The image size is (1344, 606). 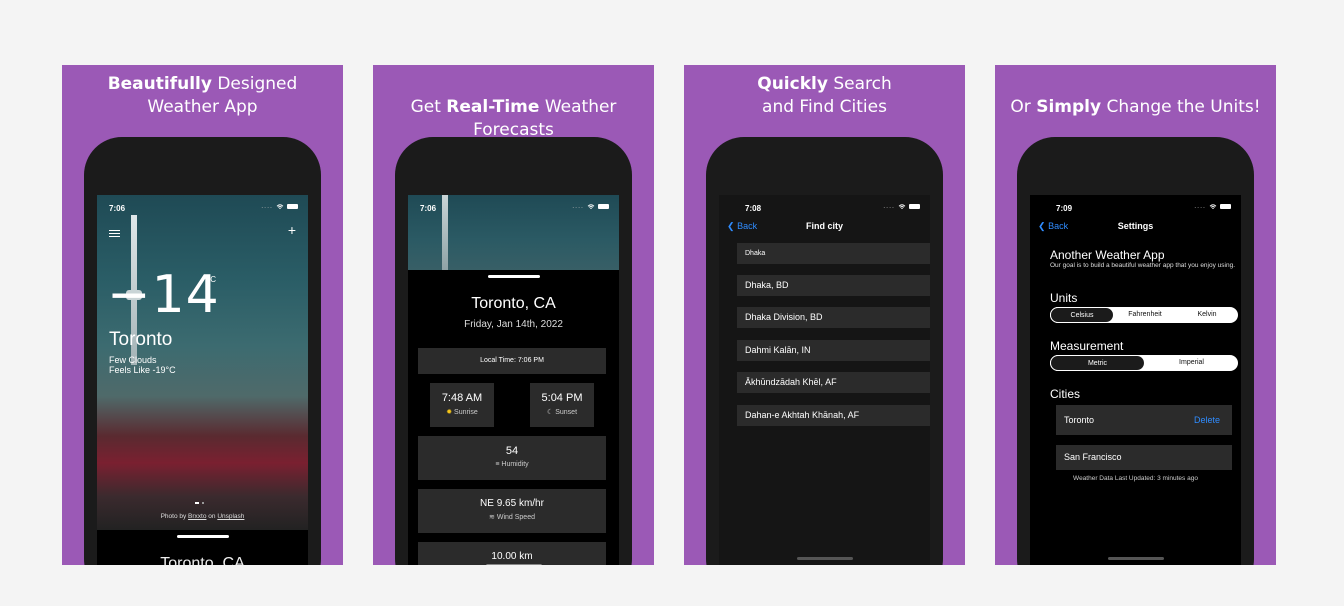 I want to click on temperature-value: −14, so click(x=163, y=295).